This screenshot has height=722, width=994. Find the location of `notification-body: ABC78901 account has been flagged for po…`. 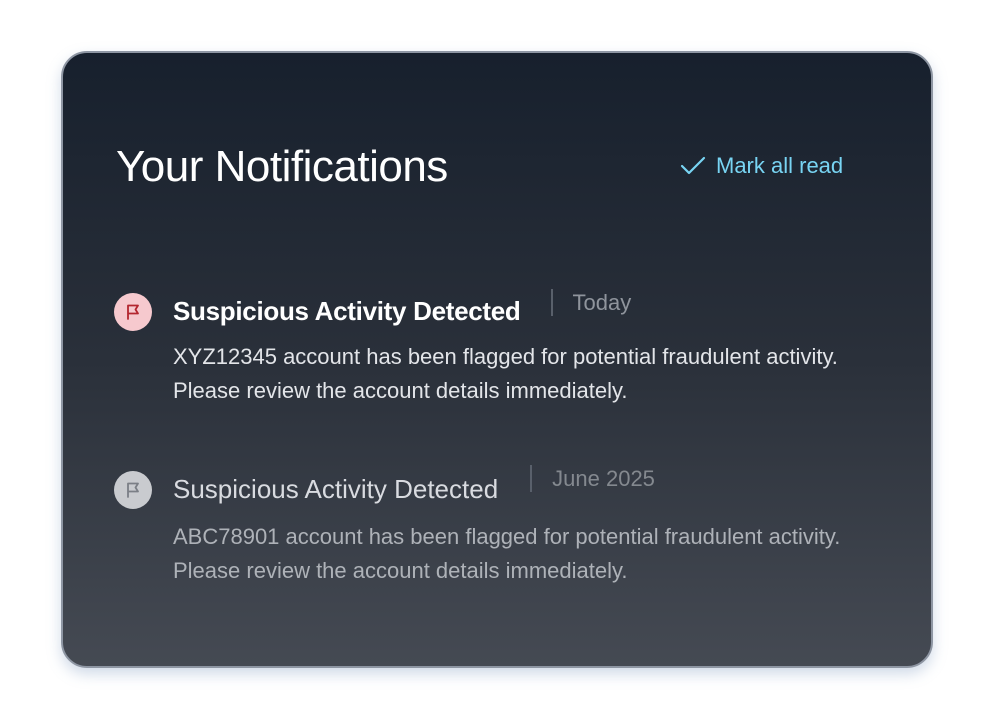

notification-body: ABC78901 account has been flagged for po… is located at coordinates (507, 553).